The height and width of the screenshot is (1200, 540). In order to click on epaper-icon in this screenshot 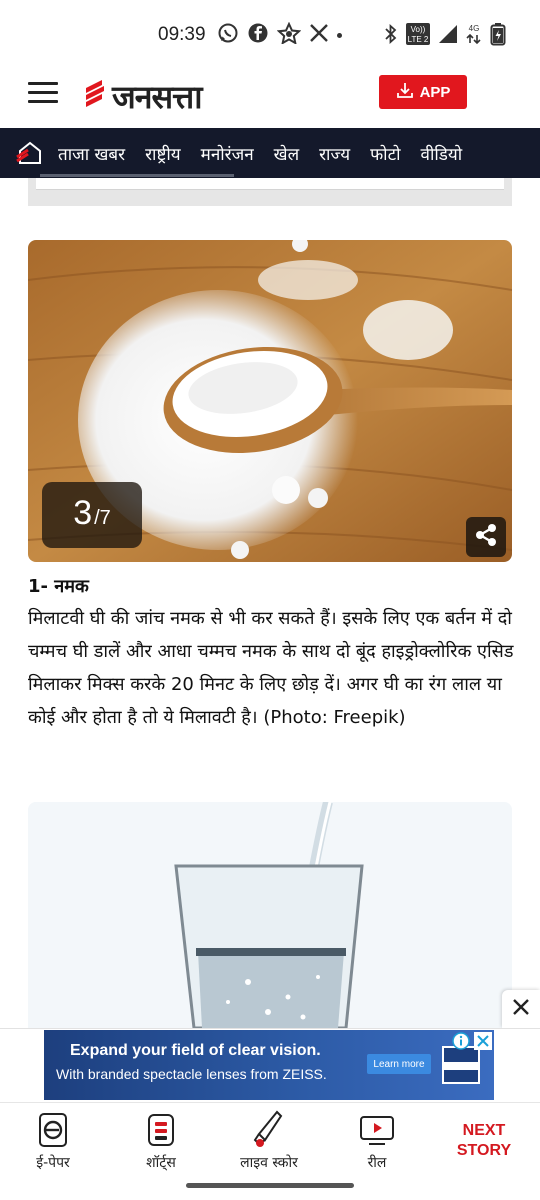, I will do `click(53, 1130)`.